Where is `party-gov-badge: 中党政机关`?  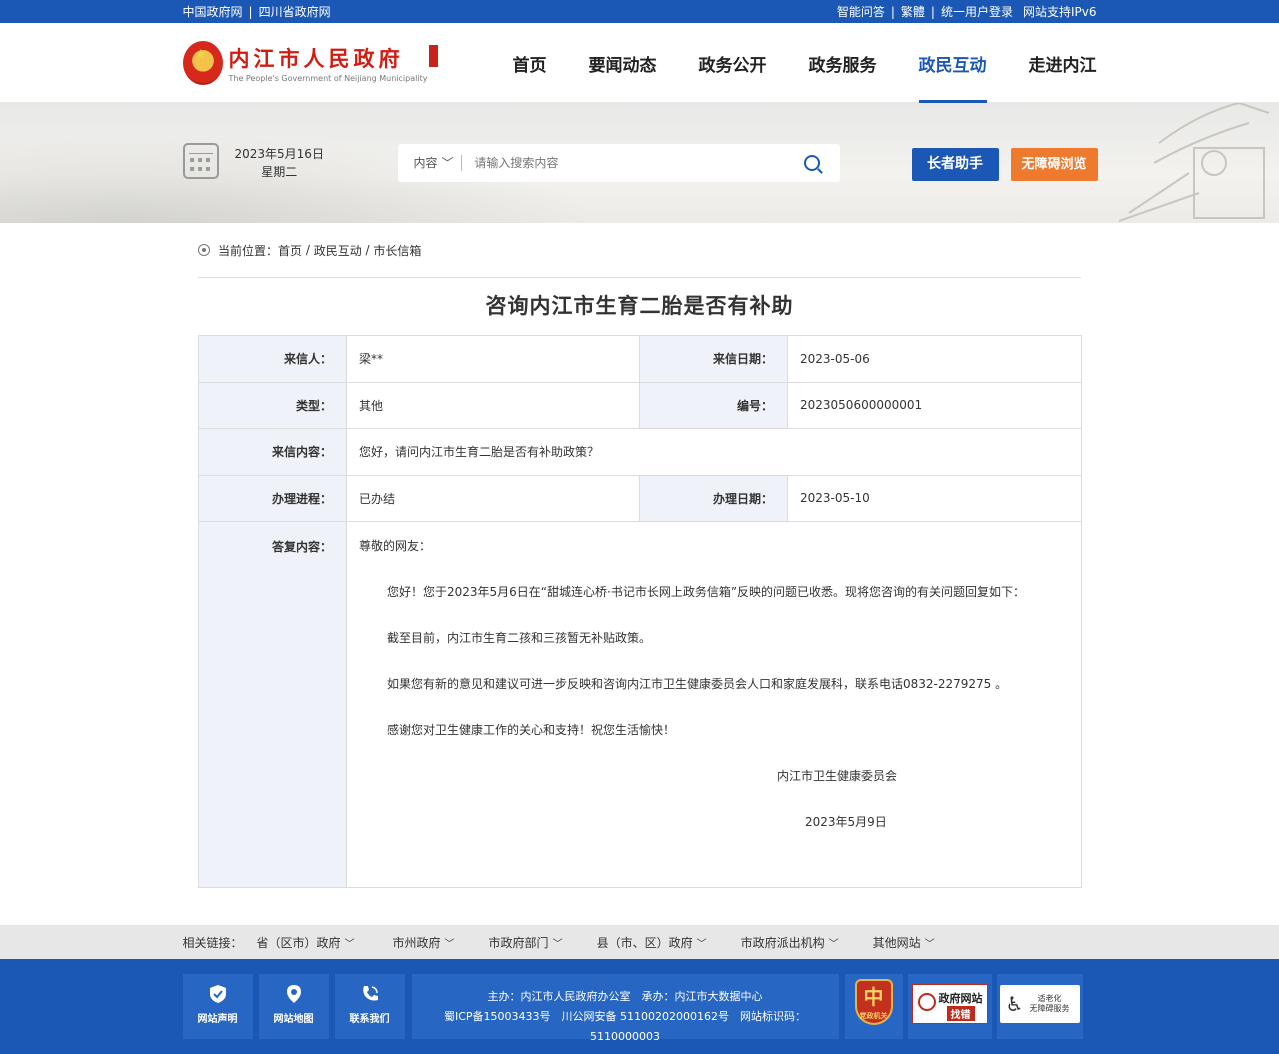 party-gov-badge: 中党政机关 is located at coordinates (873, 1006).